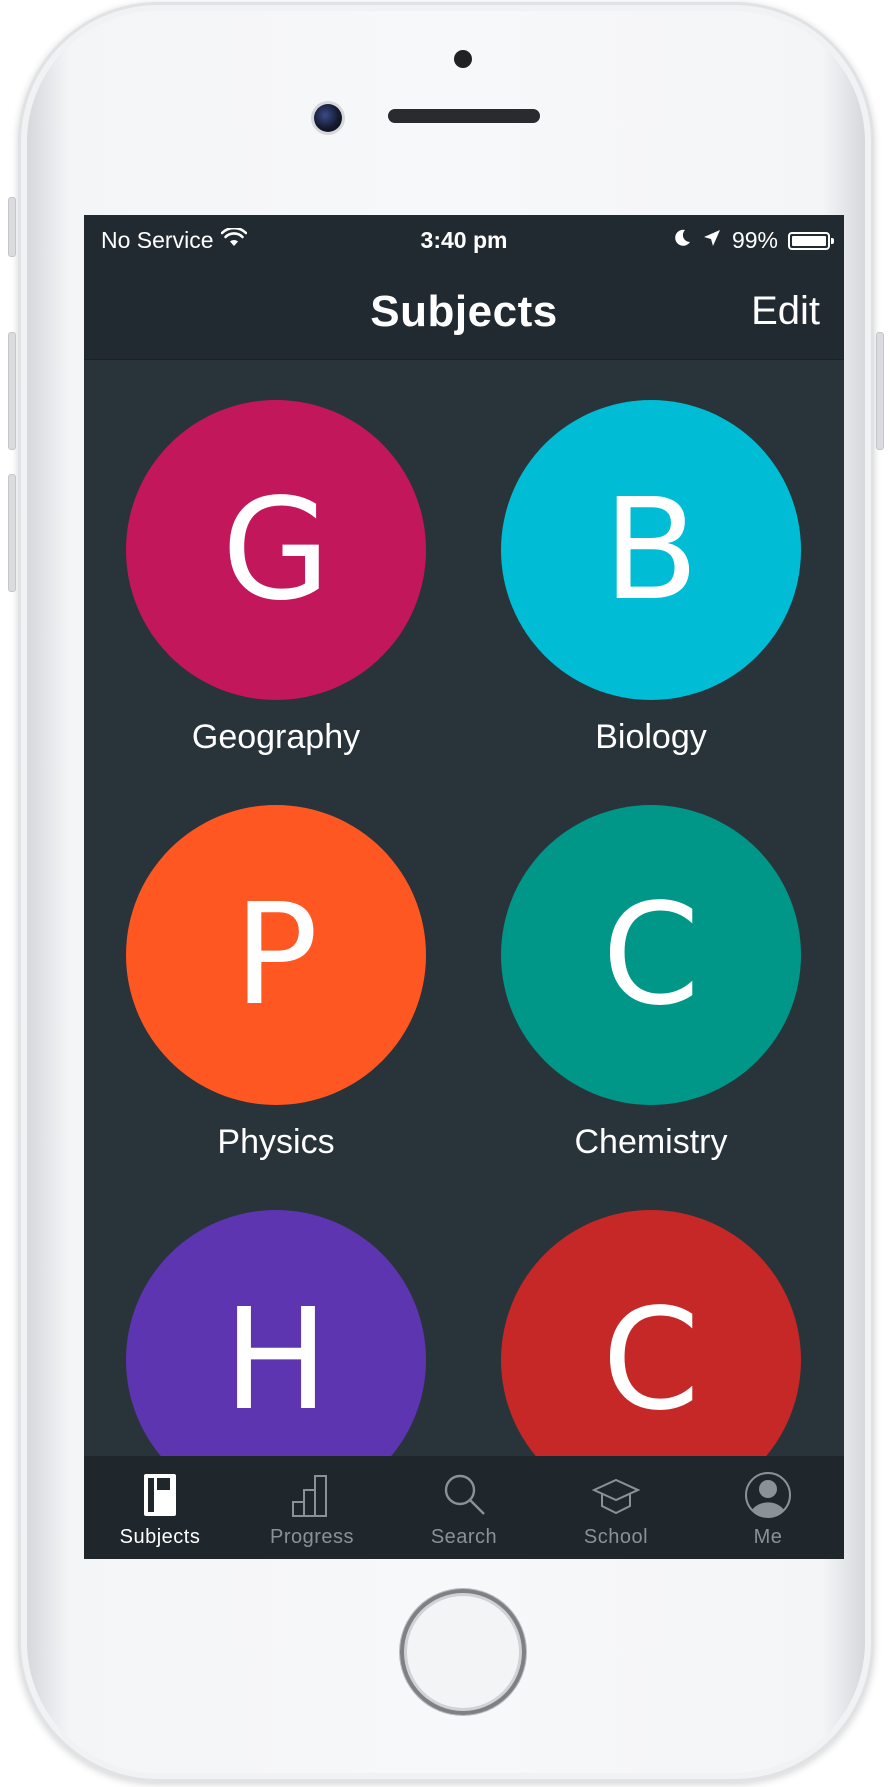  Describe the element at coordinates (12, 227) in the screenshot. I see `mute-switch` at that location.